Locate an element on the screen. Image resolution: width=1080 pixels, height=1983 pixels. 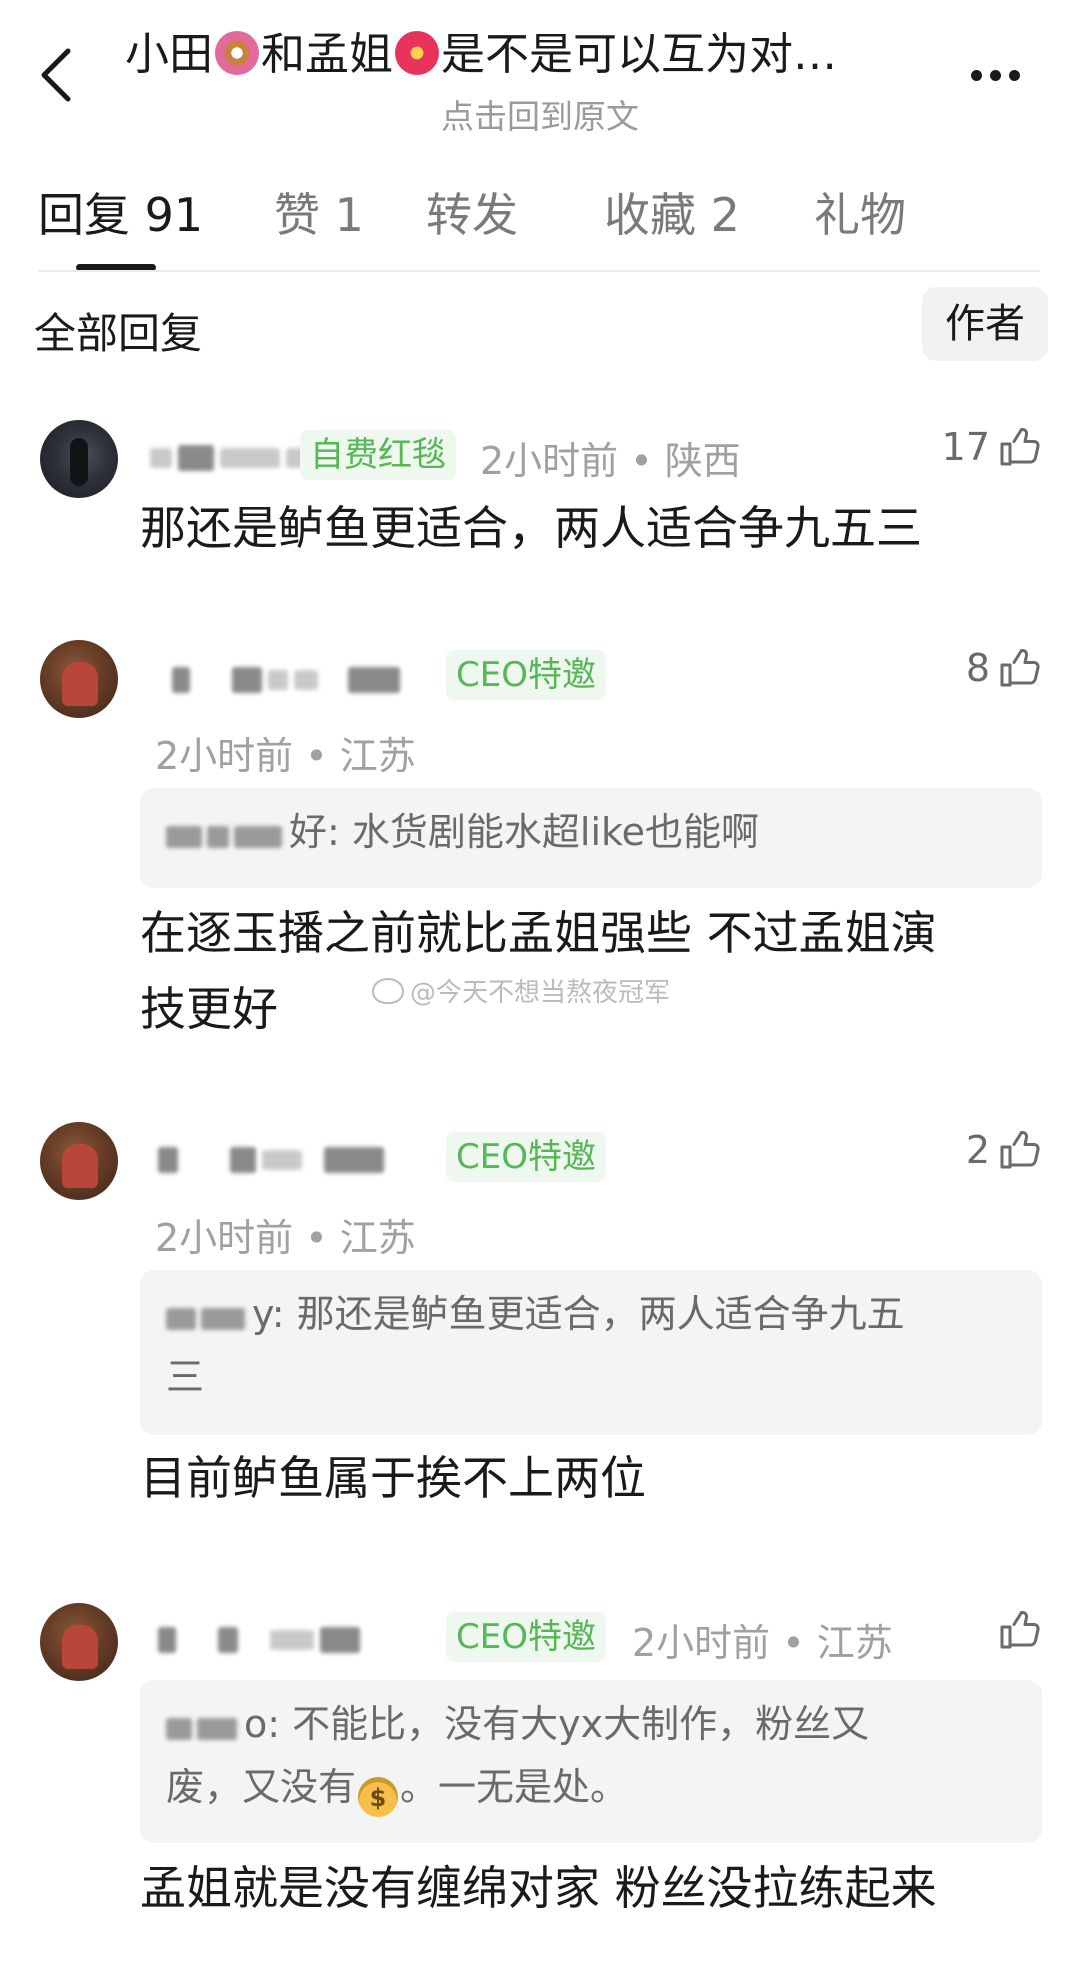
like-count: 17 is located at coordinates (965, 447).